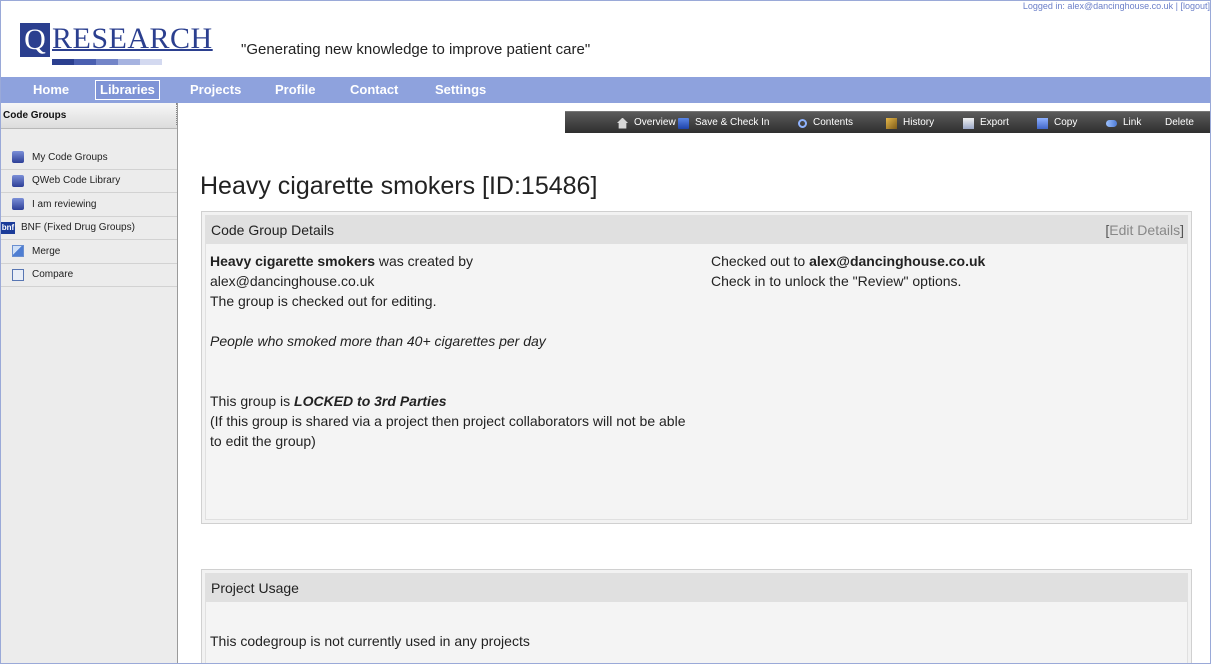 This screenshot has width=1211, height=664. Describe the element at coordinates (132, 38) in the screenshot. I see `logo-word: RESEARCH` at that location.